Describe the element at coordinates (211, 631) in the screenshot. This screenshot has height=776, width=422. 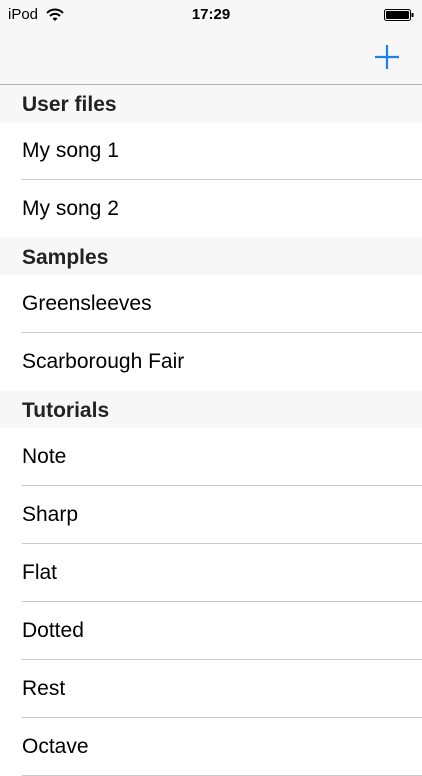
I see `list-item: Dotted` at that location.